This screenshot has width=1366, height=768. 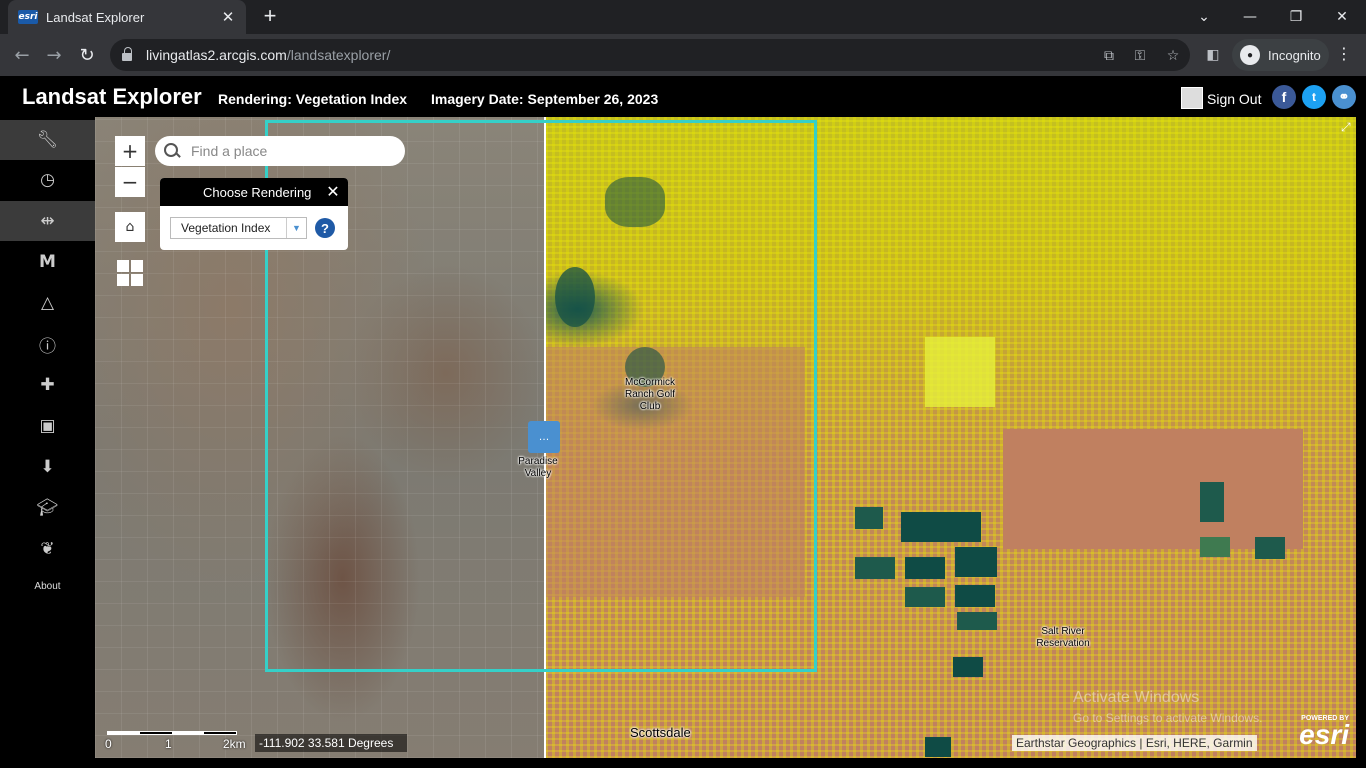 I want to click on zoom-in-button: +, so click(x=130, y=151).